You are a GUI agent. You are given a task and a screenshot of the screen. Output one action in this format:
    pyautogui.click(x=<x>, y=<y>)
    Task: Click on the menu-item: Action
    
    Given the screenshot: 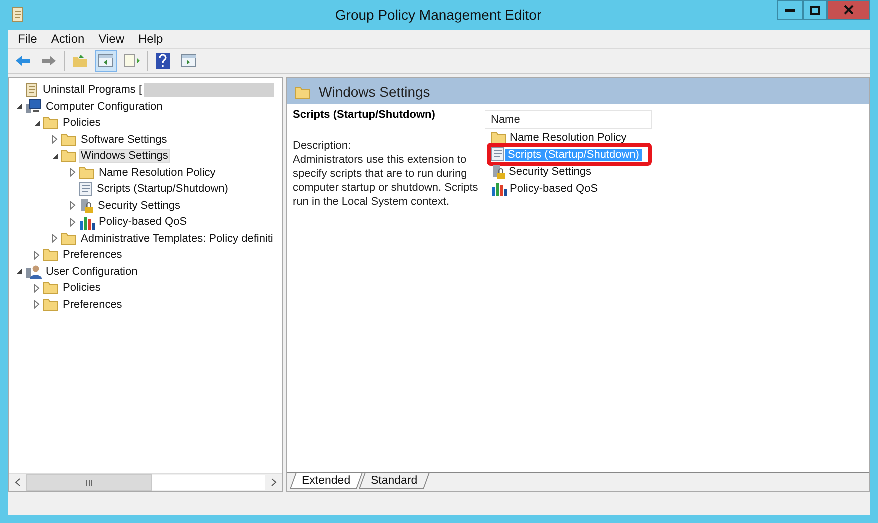 What is the action you would take?
    pyautogui.click(x=68, y=39)
    